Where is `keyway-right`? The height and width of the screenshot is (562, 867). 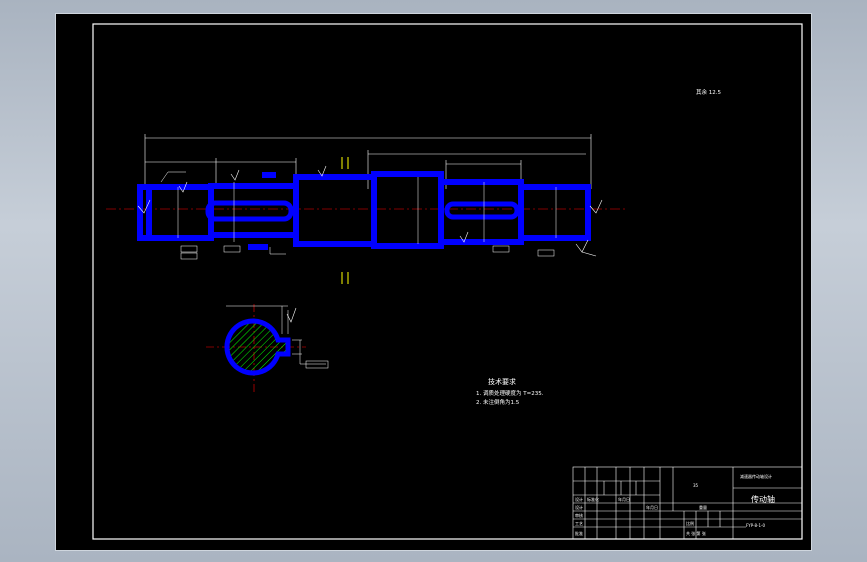 keyway-right is located at coordinates (482, 210).